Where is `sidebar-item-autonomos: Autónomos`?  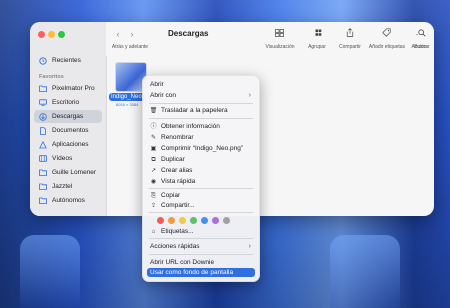
sidebar-item-autonomos: Autónomos is located at coordinates (68, 200).